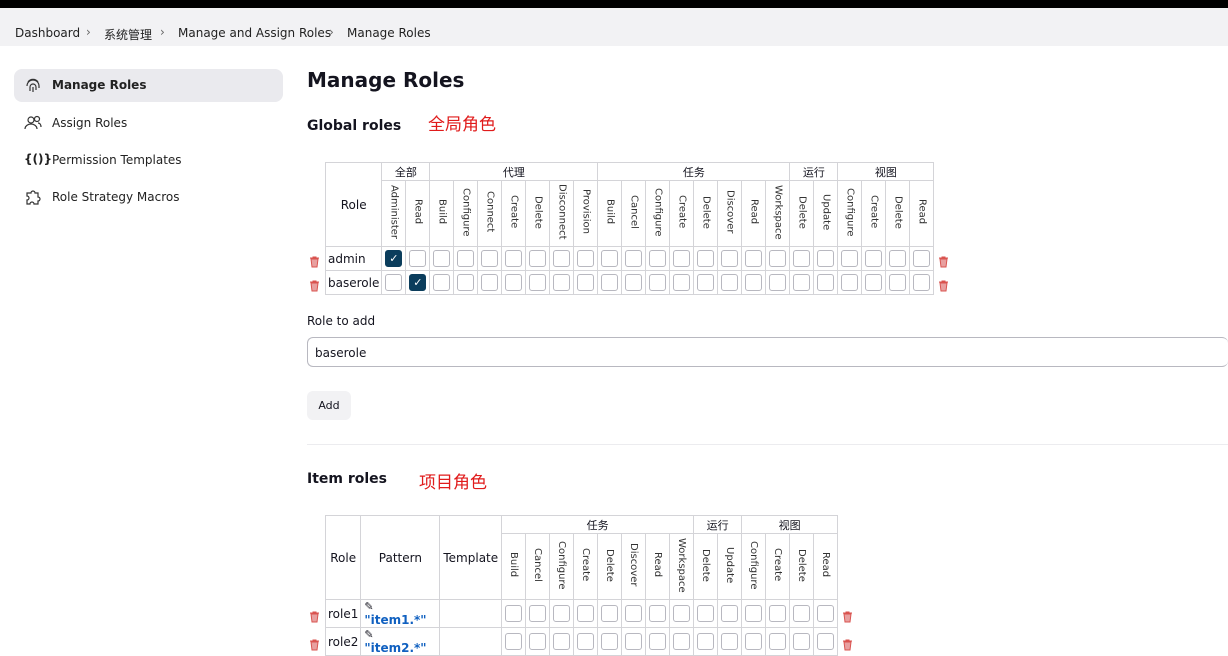  What do you see at coordinates (347, 479) in the screenshot?
I see `item-roles-heading: Item roles` at bounding box center [347, 479].